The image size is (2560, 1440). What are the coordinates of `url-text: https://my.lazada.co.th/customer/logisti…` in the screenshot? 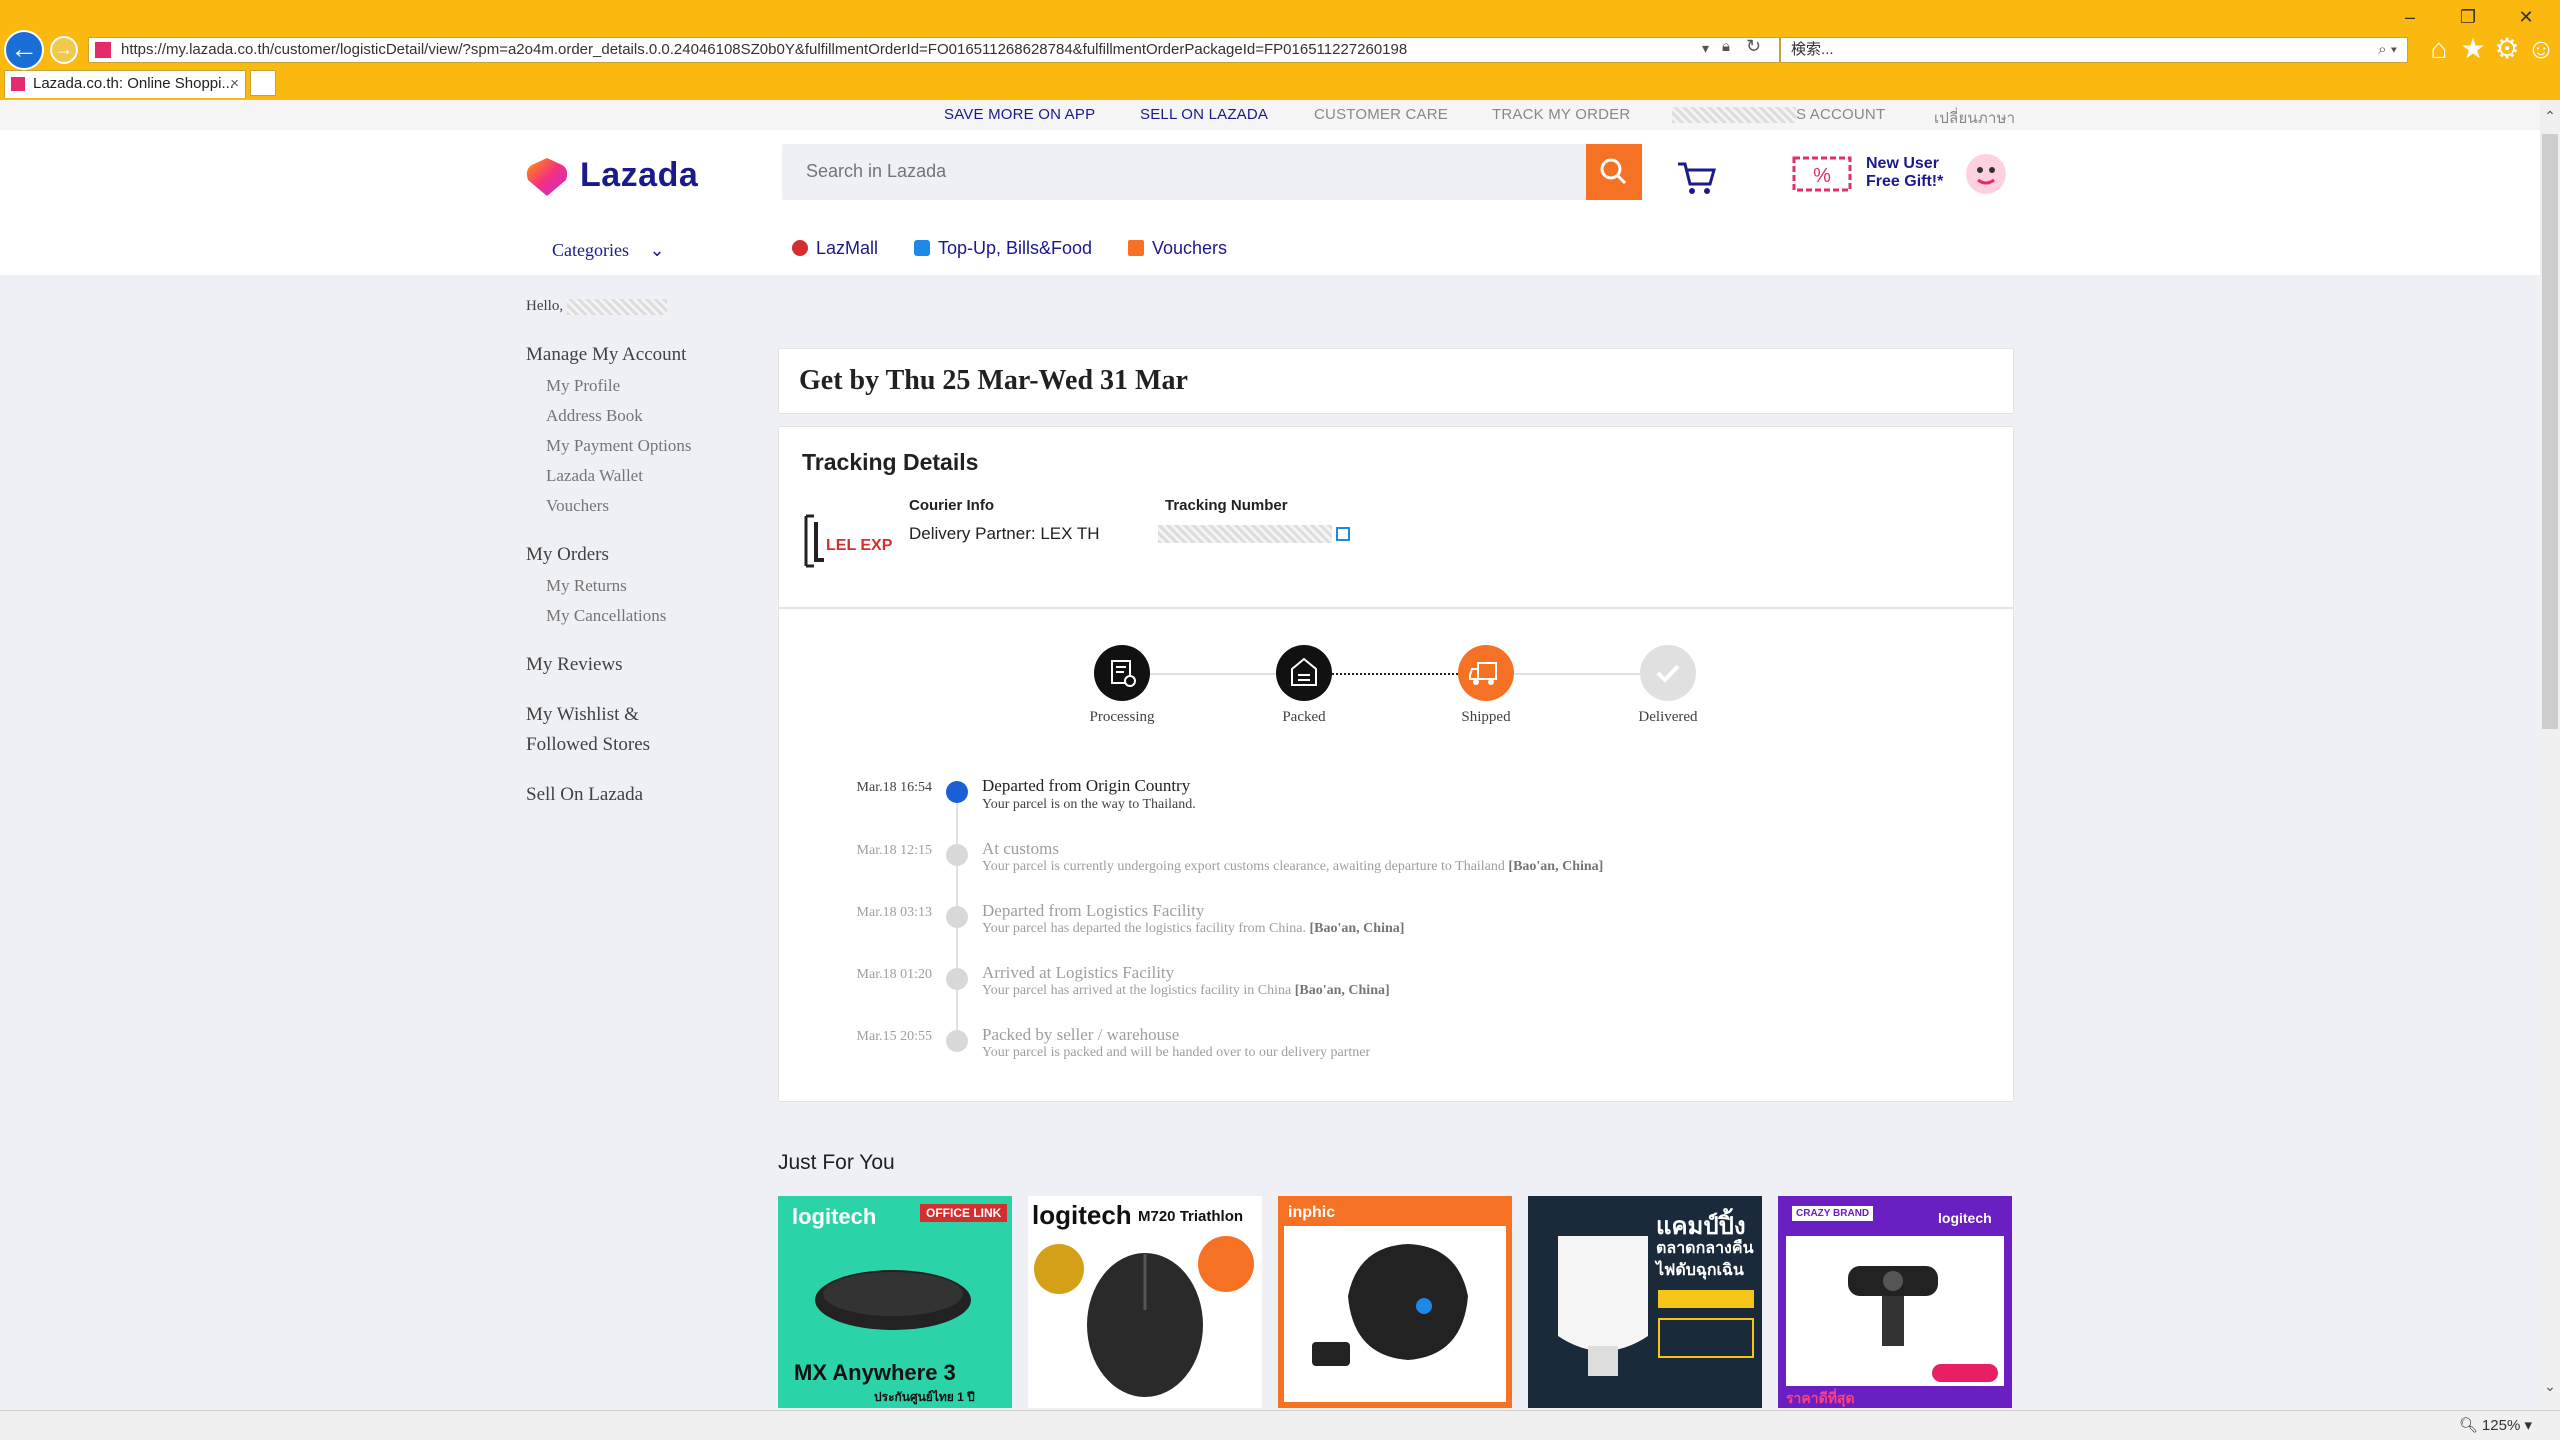 It's located at (891, 50).